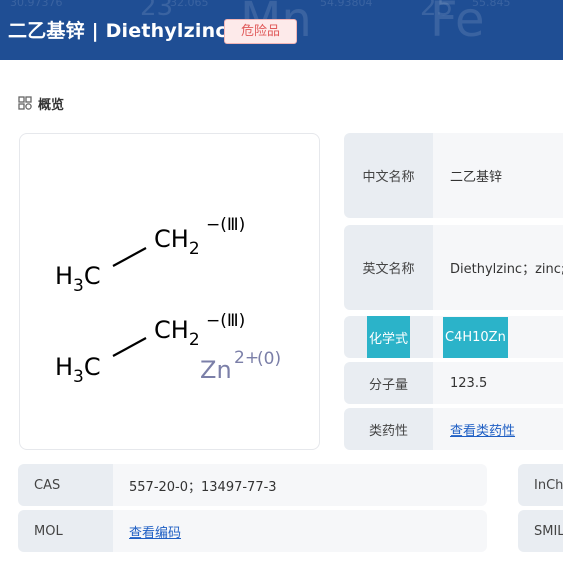 The image size is (563, 563). I want to click on property-label: 类药性, so click(388, 429).